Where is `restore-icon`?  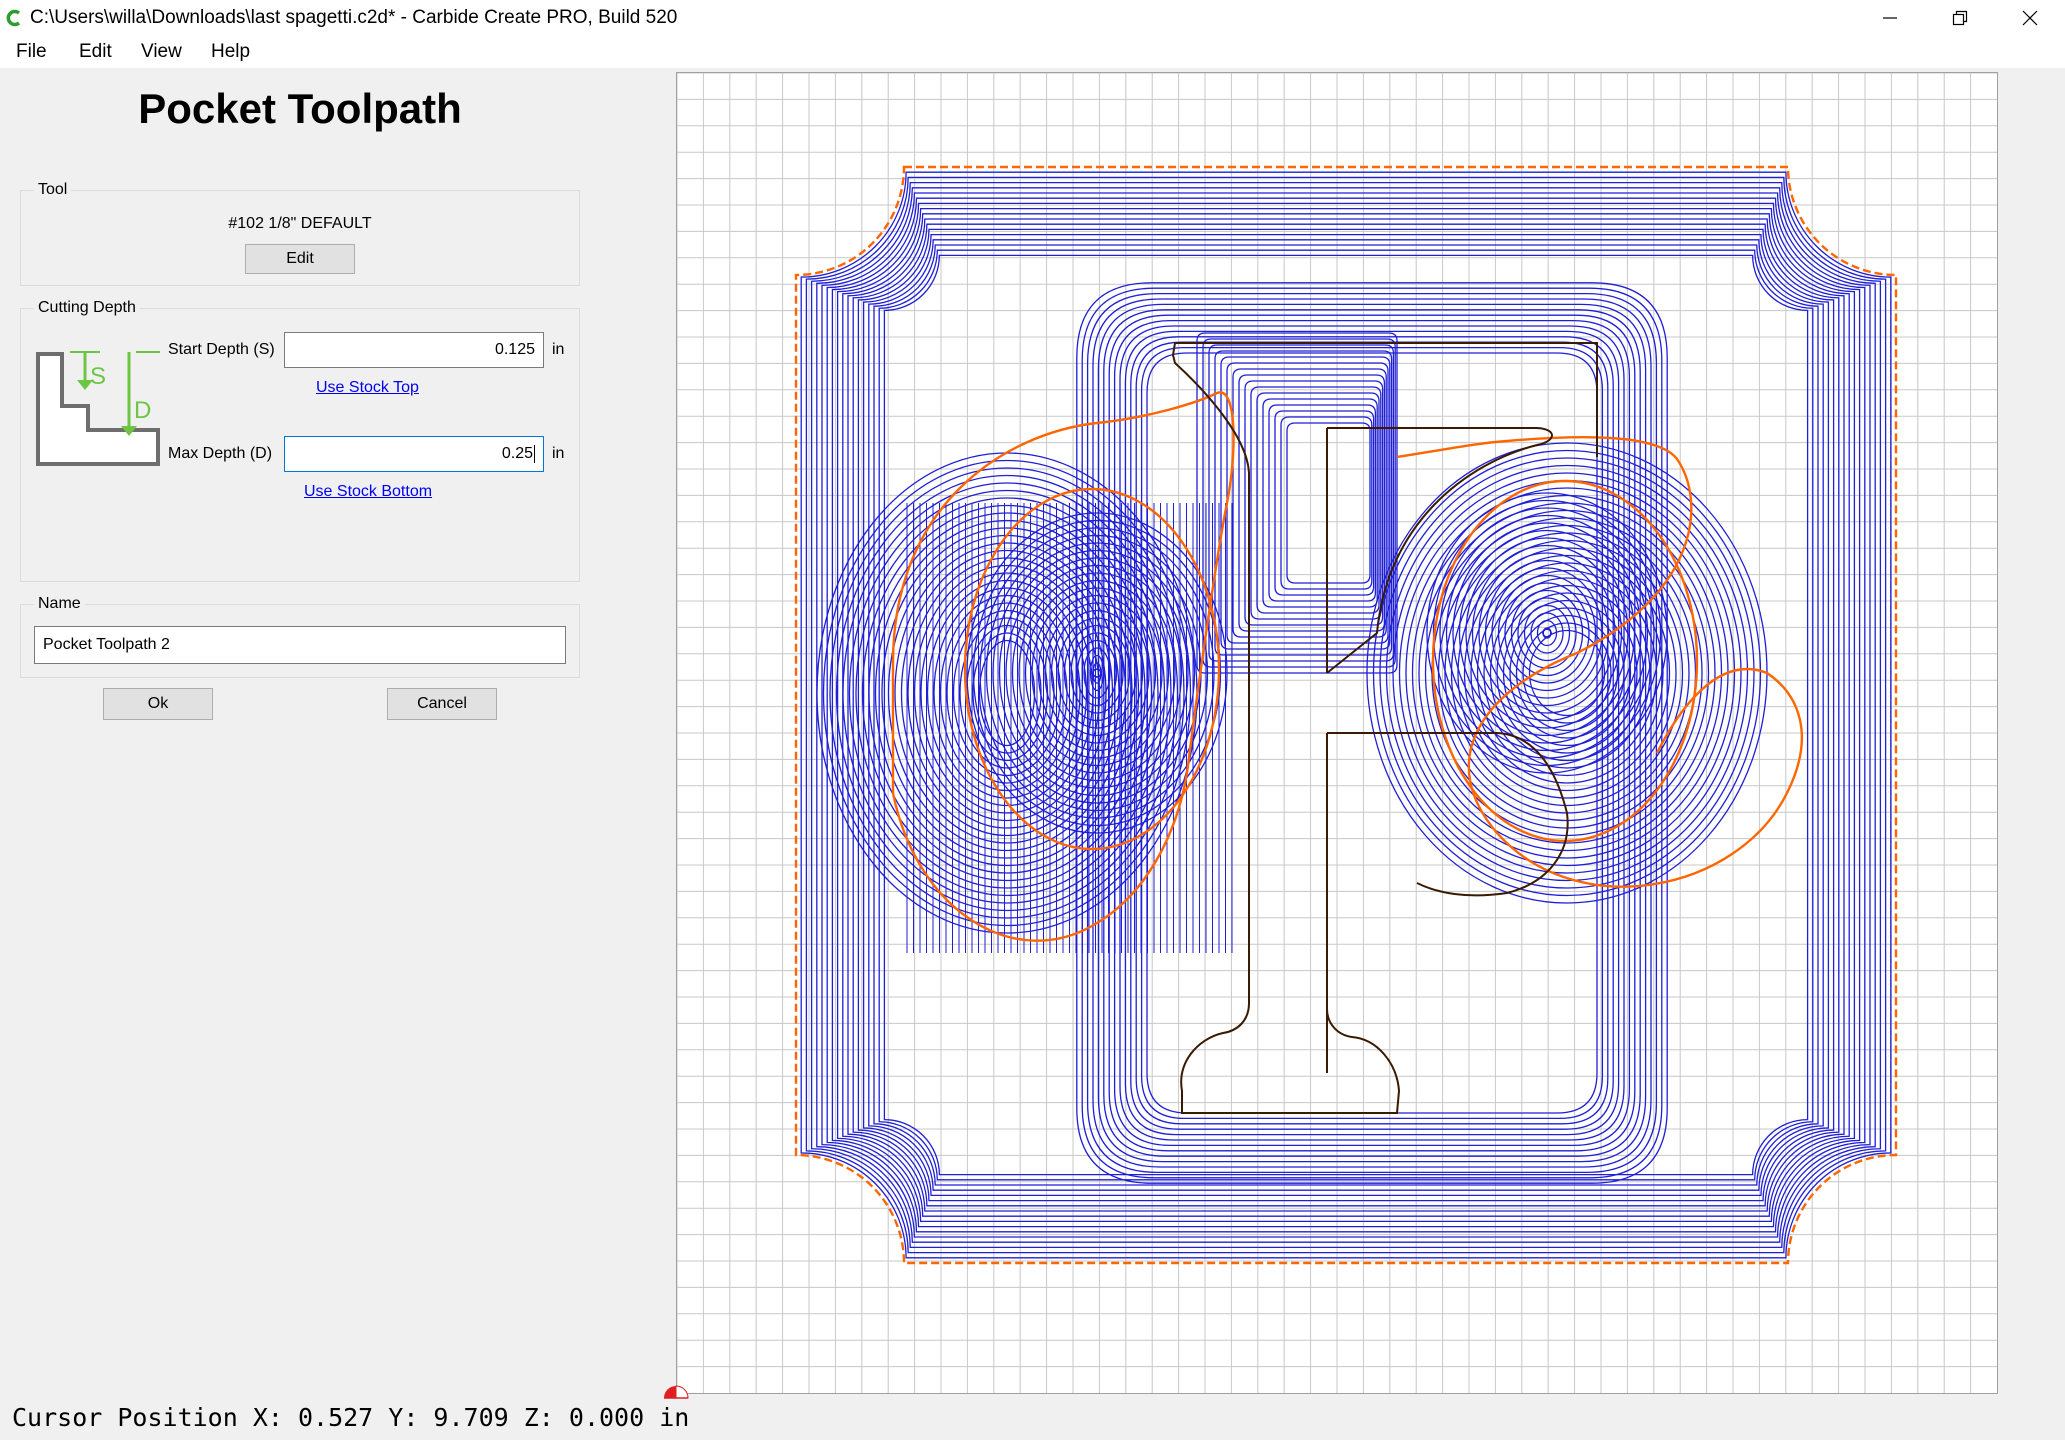 restore-icon is located at coordinates (1960, 18).